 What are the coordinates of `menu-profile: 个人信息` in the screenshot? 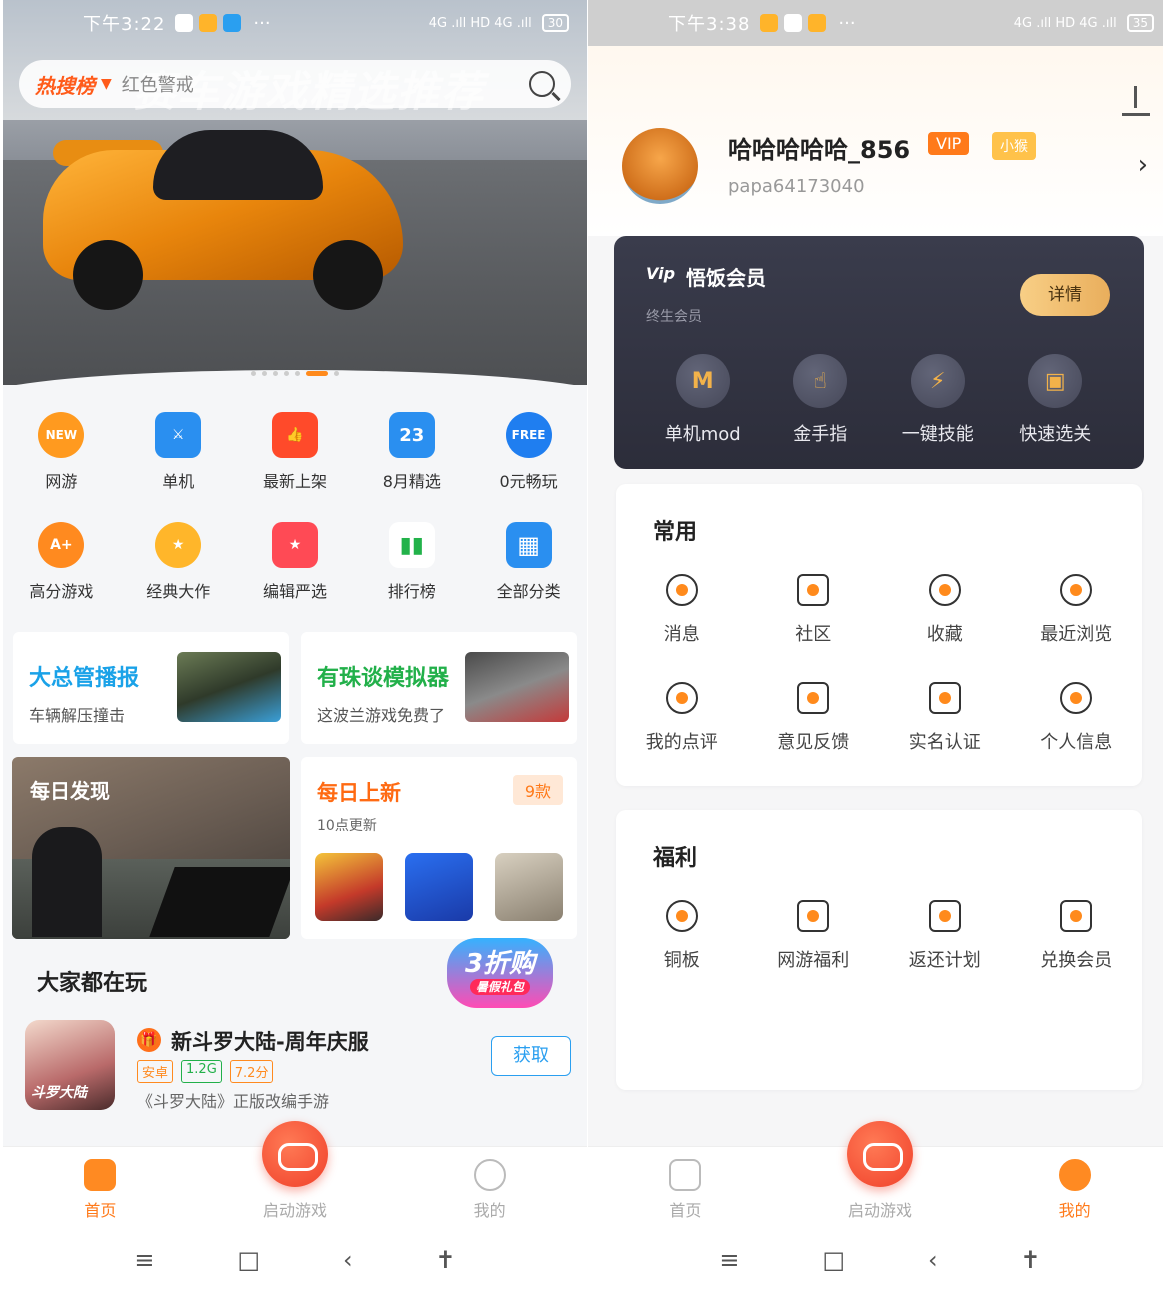 It's located at (1077, 718).